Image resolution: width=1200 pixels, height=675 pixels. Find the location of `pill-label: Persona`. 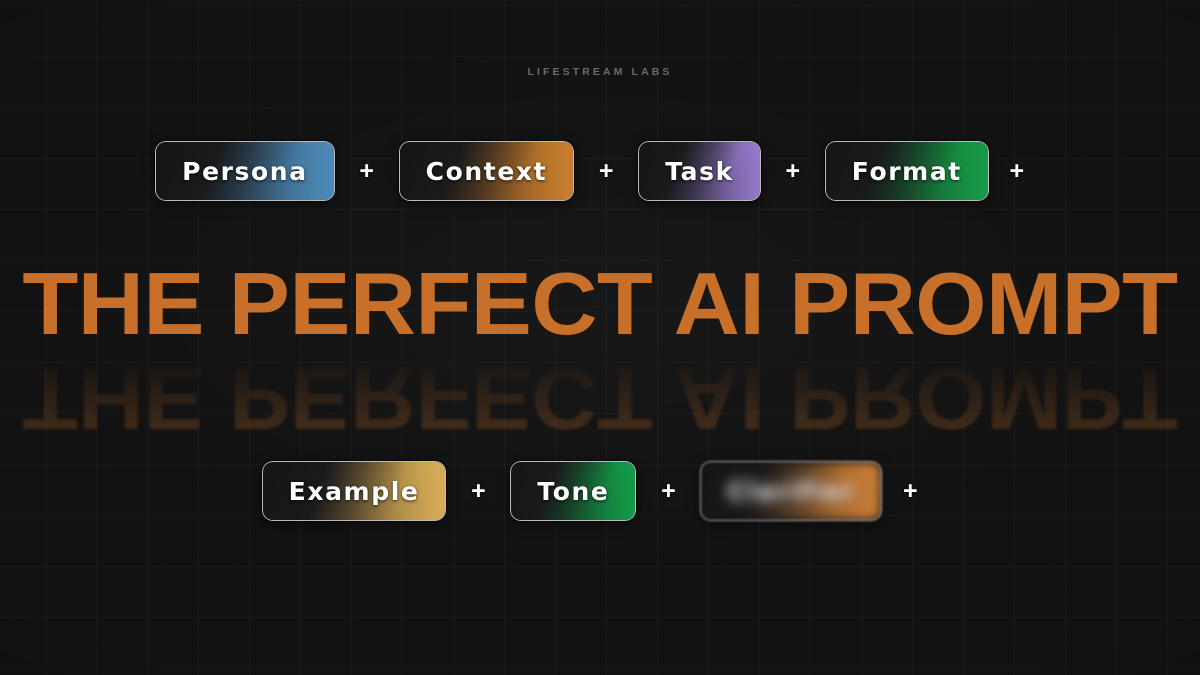

pill-label: Persona is located at coordinates (245, 171).